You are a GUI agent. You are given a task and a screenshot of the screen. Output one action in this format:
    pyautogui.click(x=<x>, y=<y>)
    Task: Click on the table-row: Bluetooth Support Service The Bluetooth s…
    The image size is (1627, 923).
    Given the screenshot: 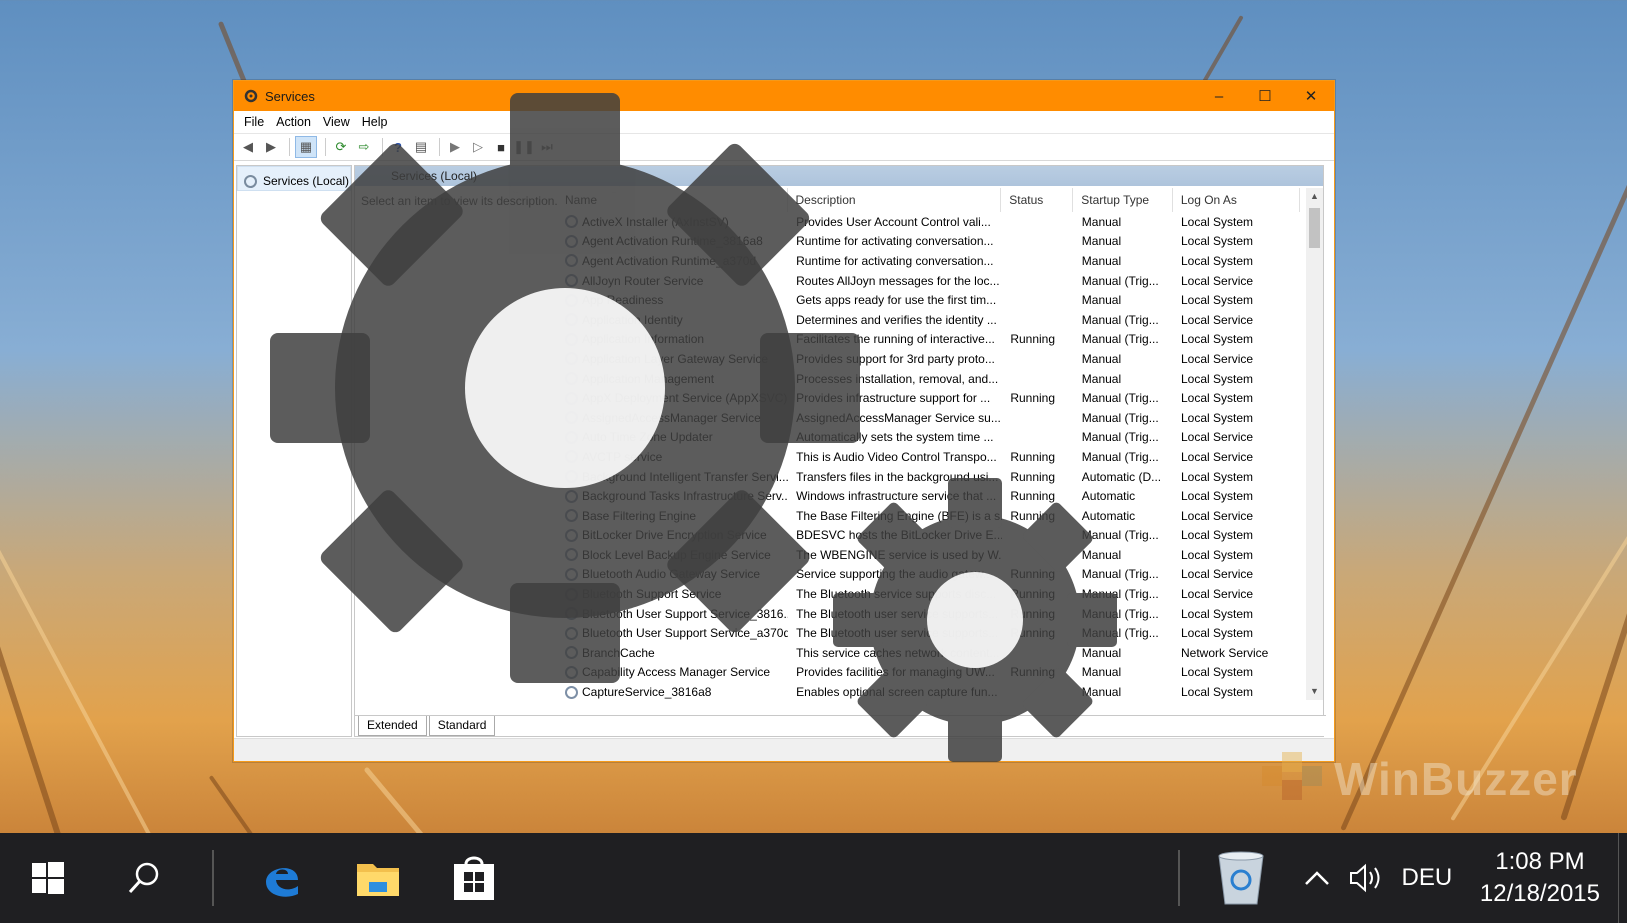 What is the action you would take?
    pyautogui.click(x=932, y=594)
    